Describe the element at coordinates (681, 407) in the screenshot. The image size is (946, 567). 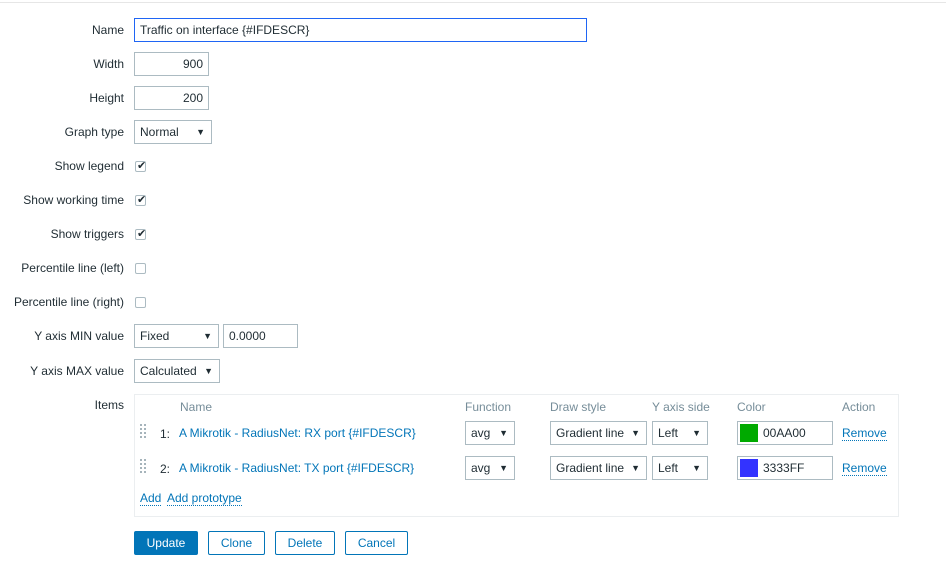
I see `column-header-y-axis-side: Y axis side` at that location.